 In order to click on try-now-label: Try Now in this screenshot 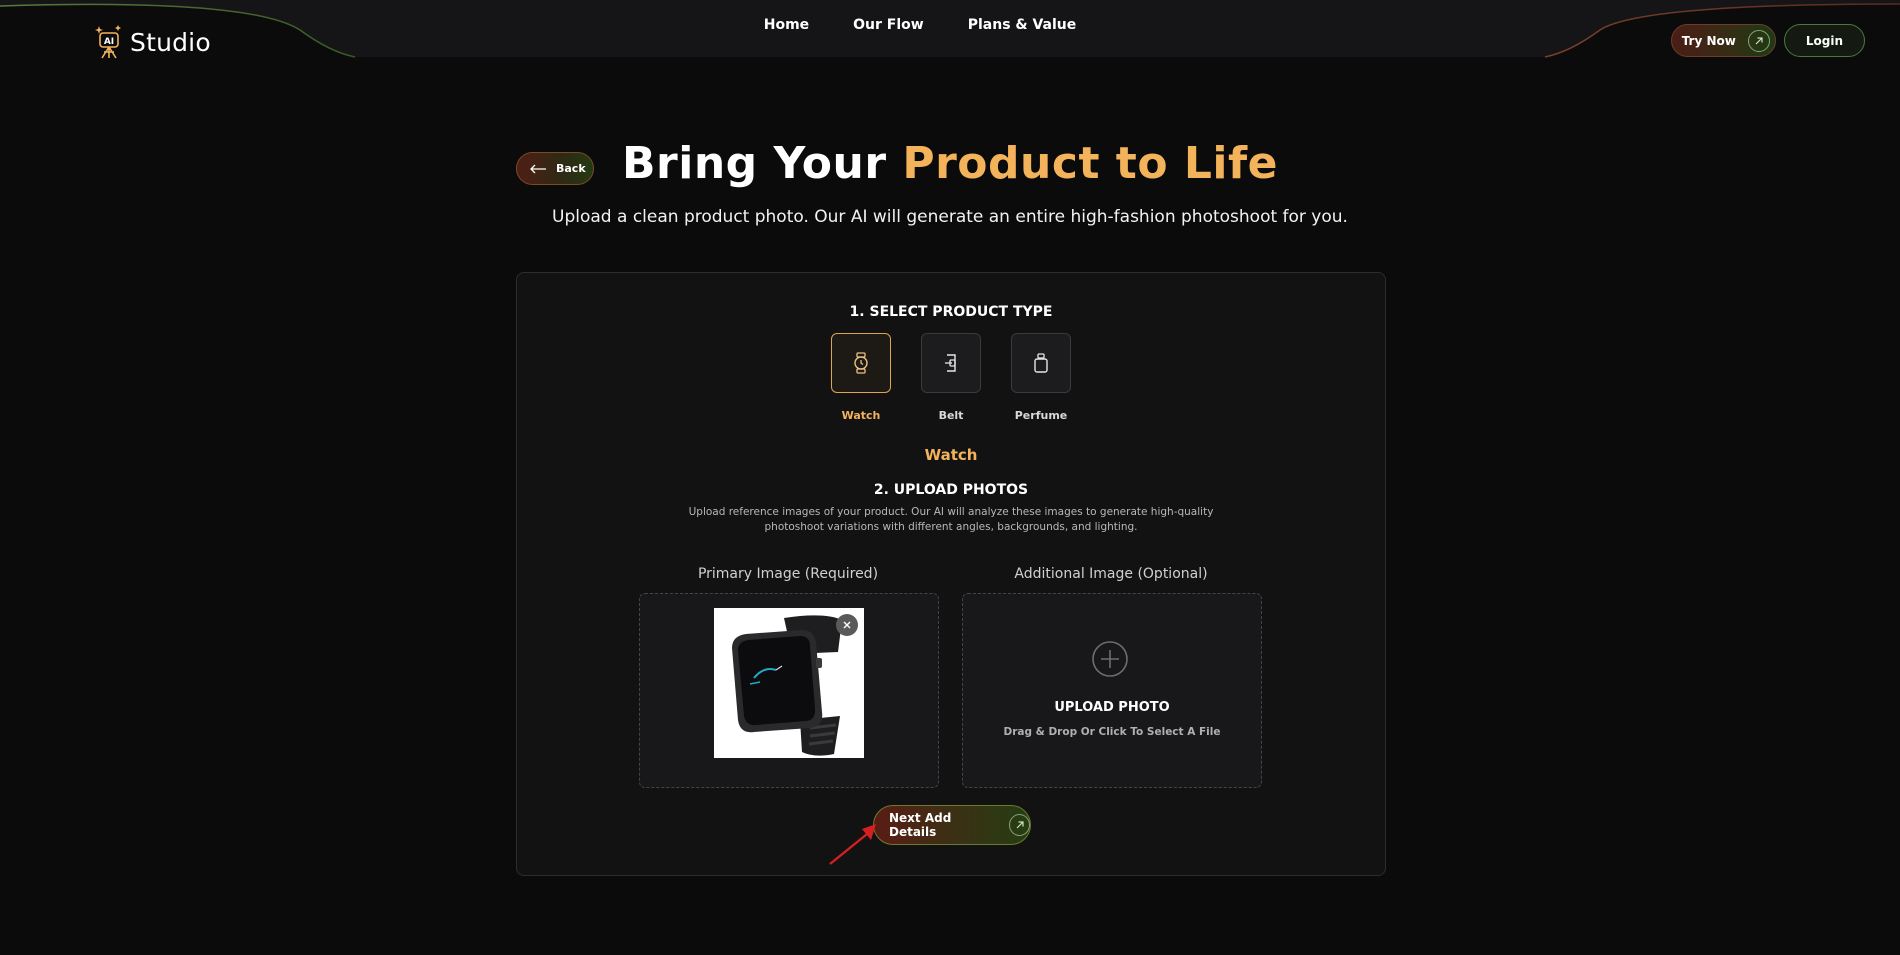, I will do `click(1708, 40)`.